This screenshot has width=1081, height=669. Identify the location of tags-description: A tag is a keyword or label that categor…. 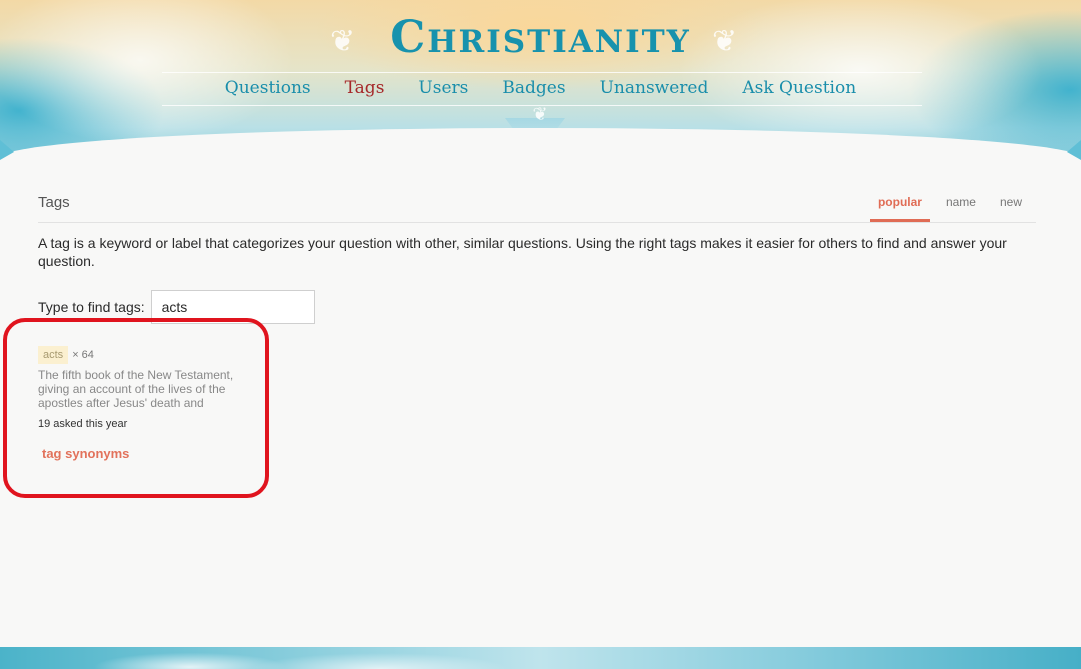
(522, 252).